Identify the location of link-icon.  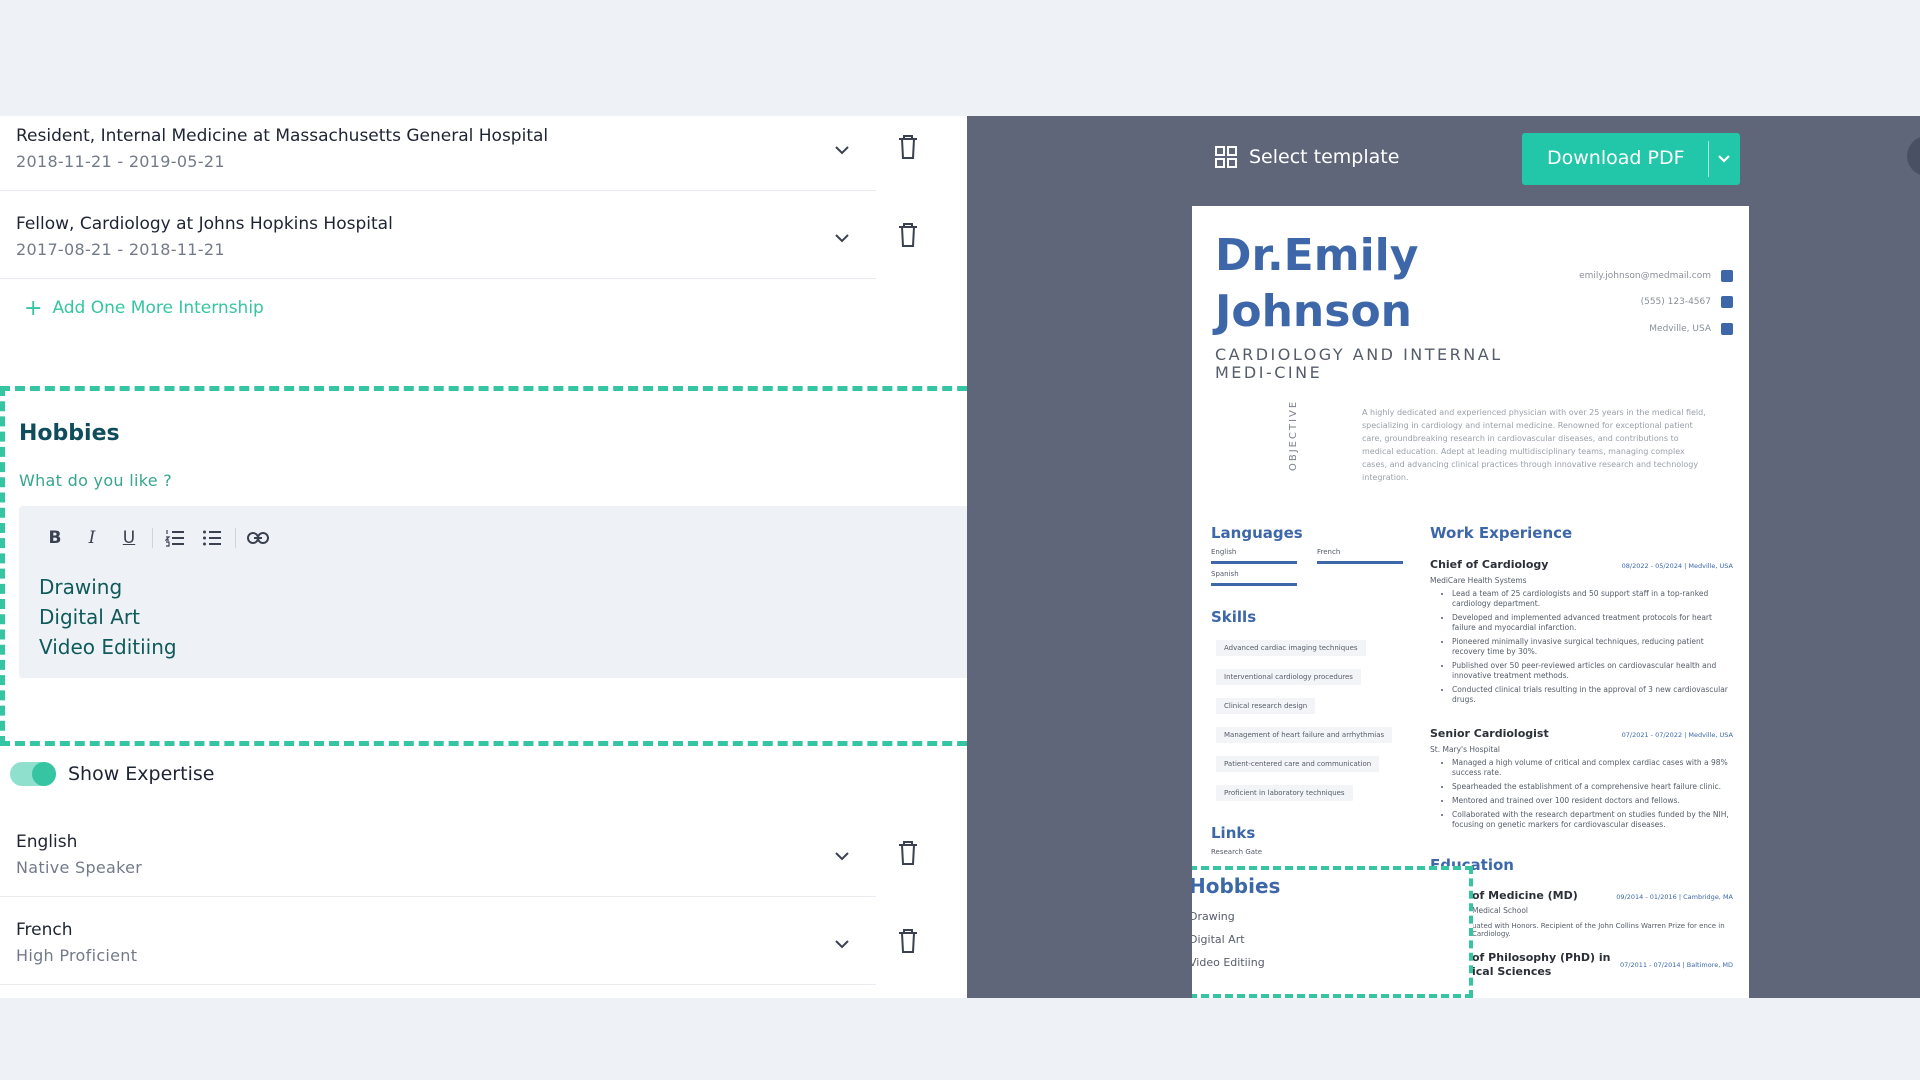
(258, 538).